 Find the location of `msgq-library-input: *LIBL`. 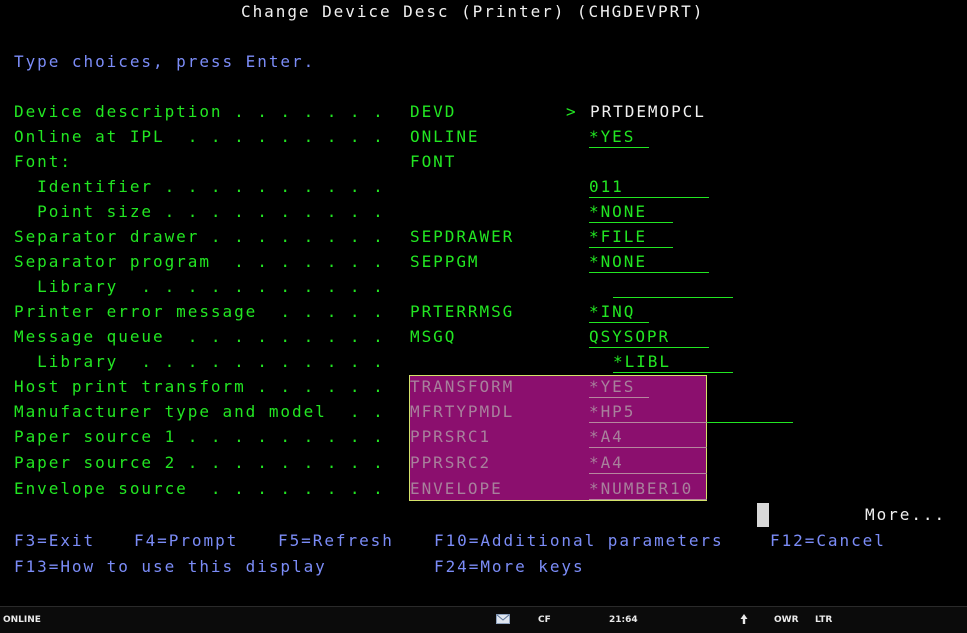

msgq-library-input: *LIBL is located at coordinates (673, 362).